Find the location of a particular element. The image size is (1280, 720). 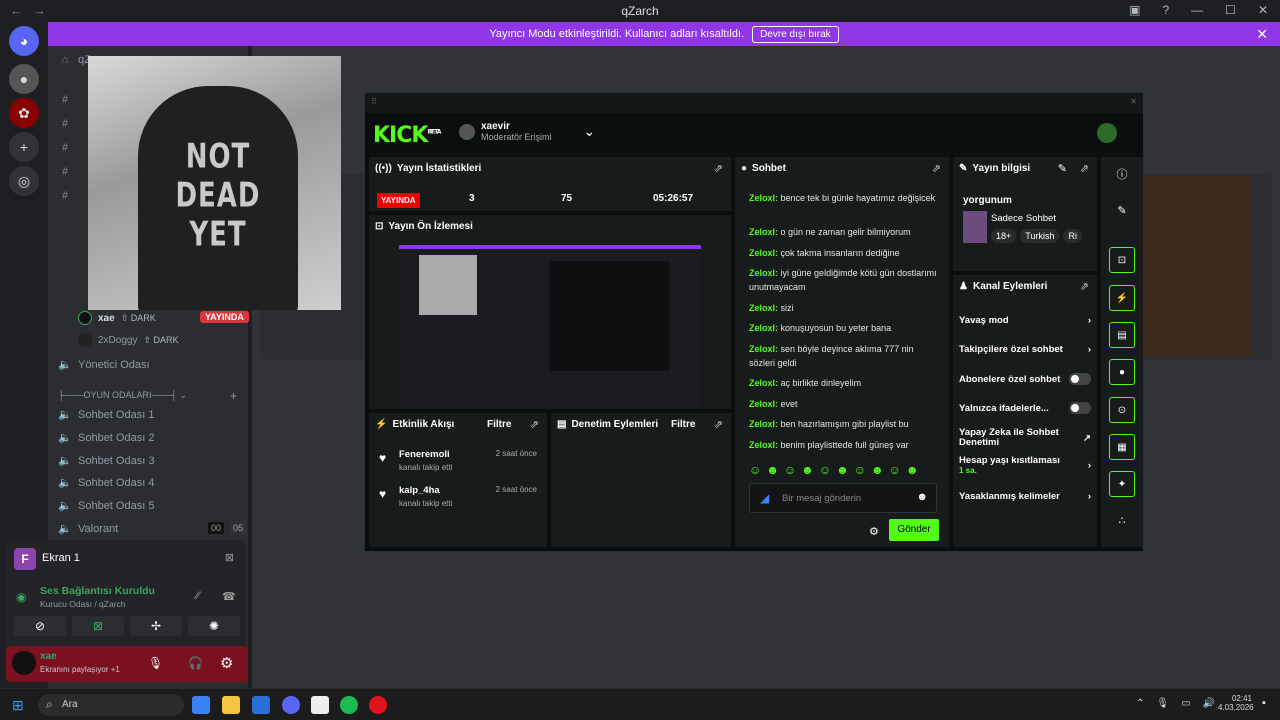

activities-button: ✢ is located at coordinates (156, 626).